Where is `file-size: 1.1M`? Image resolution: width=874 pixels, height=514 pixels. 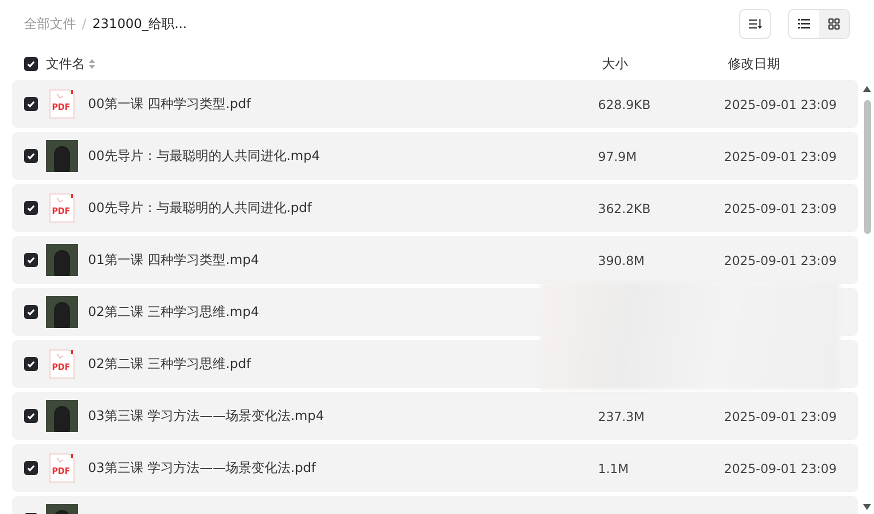 file-size: 1.1M is located at coordinates (613, 468).